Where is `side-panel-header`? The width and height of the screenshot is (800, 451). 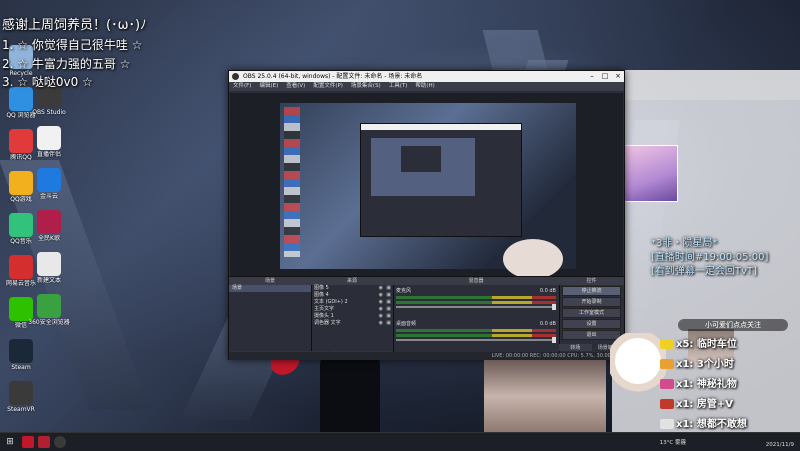 side-panel-header is located at coordinates (706, 85).